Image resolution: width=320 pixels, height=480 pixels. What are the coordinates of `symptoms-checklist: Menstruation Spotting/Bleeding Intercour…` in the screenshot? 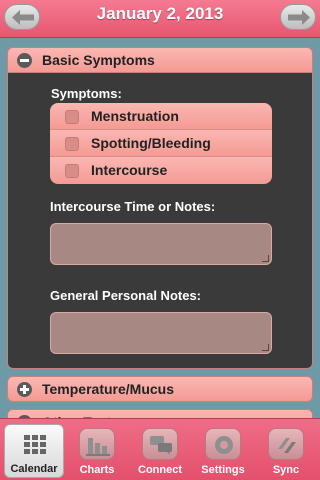 It's located at (161, 143).